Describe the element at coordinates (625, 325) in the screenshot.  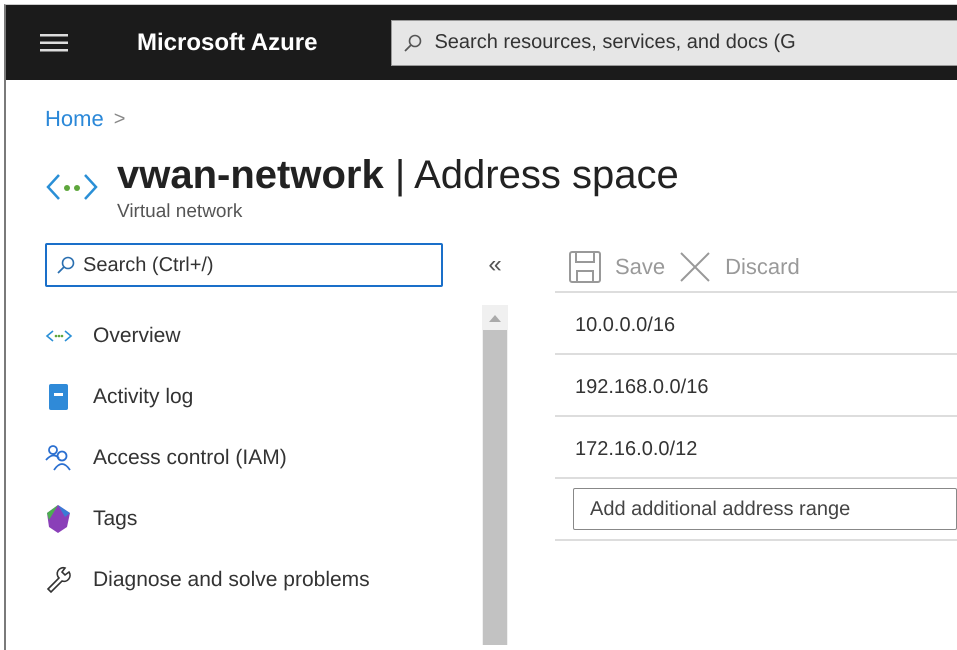
I see `address-range: 10.0.0.0/16` at that location.